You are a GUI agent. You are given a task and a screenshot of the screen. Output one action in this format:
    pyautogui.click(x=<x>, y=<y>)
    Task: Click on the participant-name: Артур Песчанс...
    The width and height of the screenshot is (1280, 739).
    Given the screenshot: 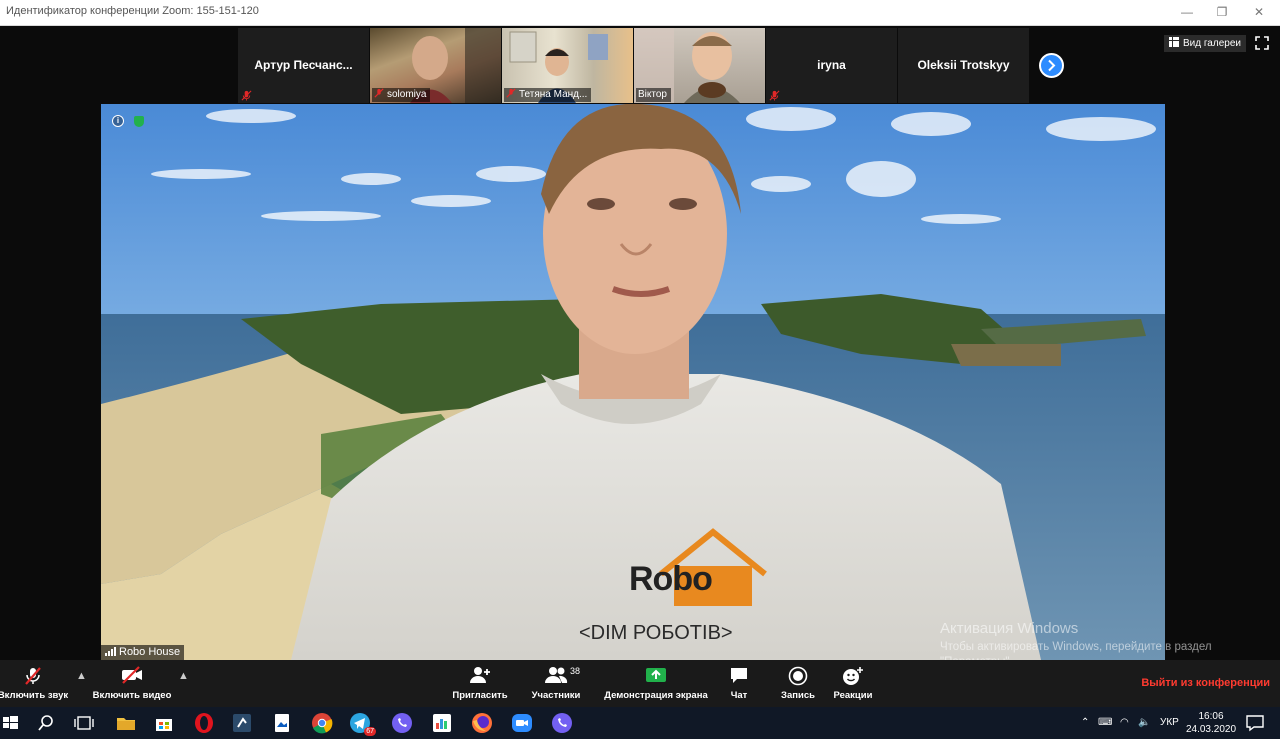 What is the action you would take?
    pyautogui.click(x=303, y=65)
    